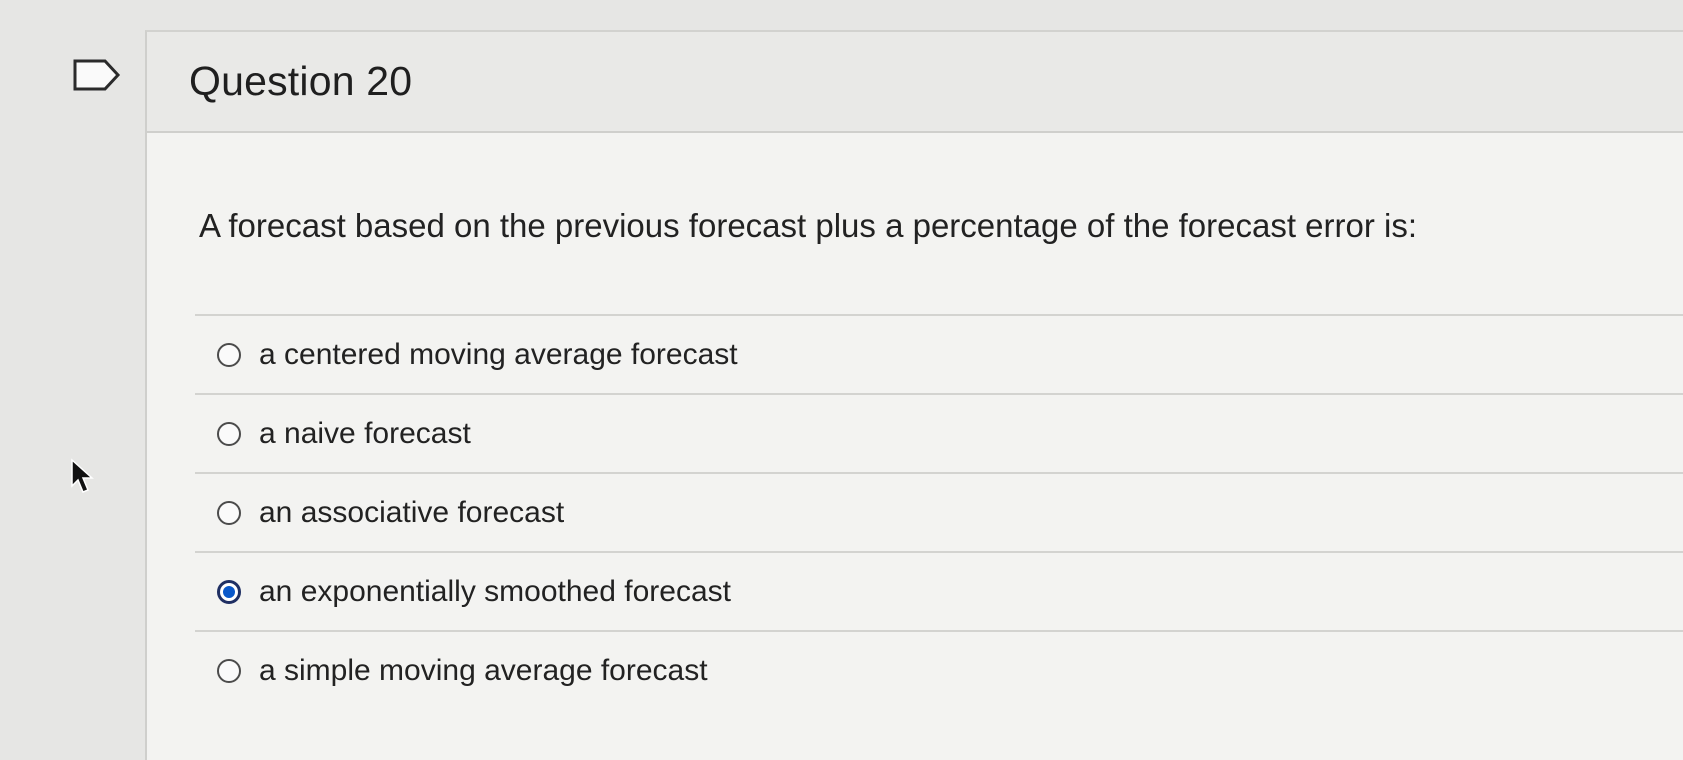 The height and width of the screenshot is (760, 1683). Describe the element at coordinates (939, 590) in the screenshot. I see `answer-option-4: an exponentially smoothed forecast` at that location.